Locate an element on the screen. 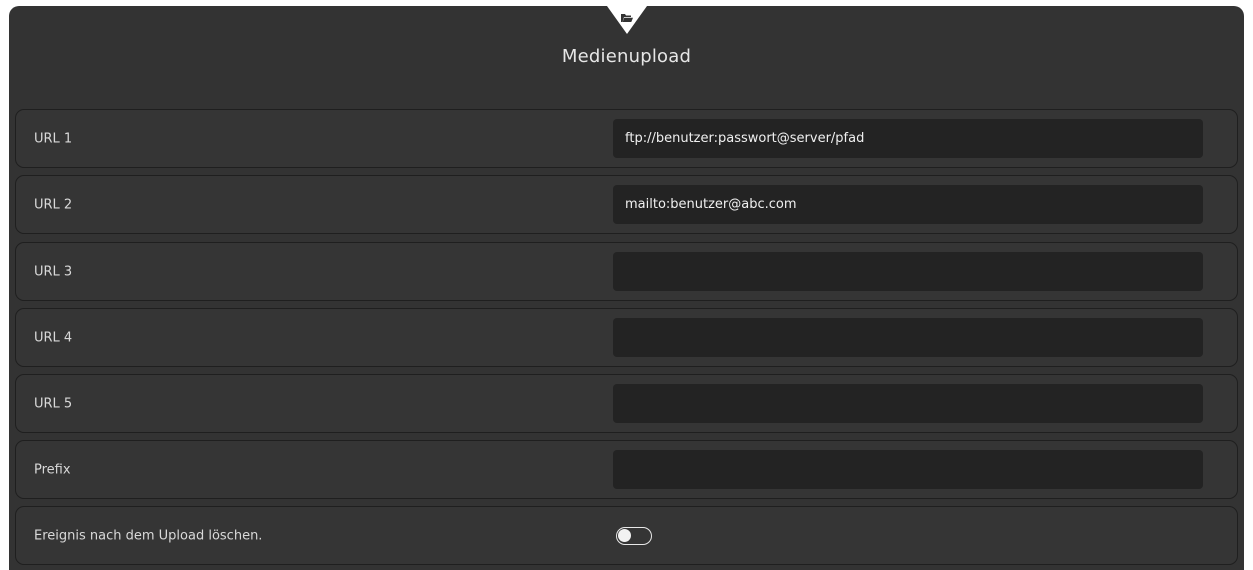  url-1-row: URL 1 is located at coordinates (626, 138).